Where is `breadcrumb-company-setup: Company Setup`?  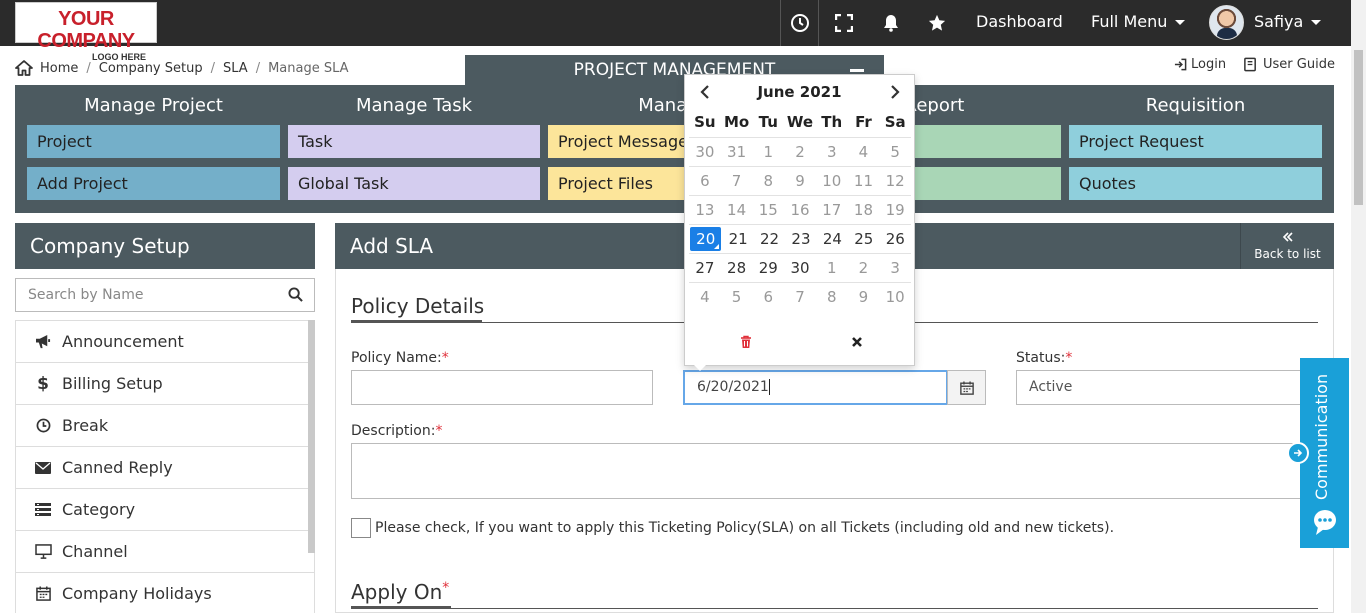
breadcrumb-company-setup: Company Setup is located at coordinates (151, 68).